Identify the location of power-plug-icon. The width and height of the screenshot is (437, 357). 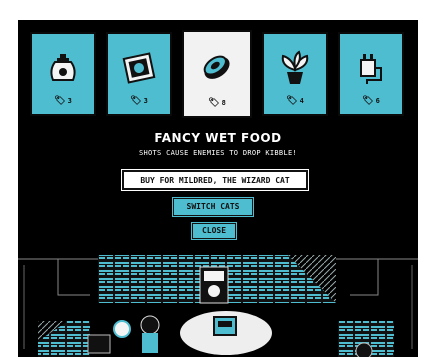
(371, 69).